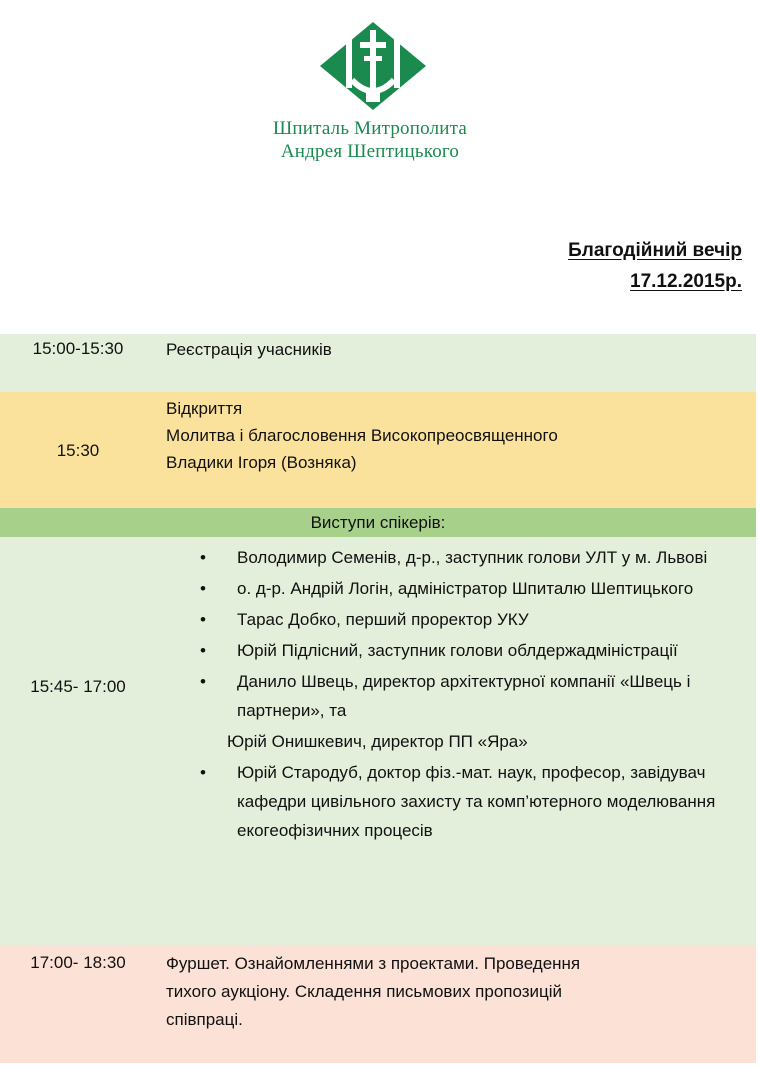 This screenshot has width=760, height=1068. What do you see at coordinates (78, 962) in the screenshot?
I see `row-time: 17:00- 18:30` at bounding box center [78, 962].